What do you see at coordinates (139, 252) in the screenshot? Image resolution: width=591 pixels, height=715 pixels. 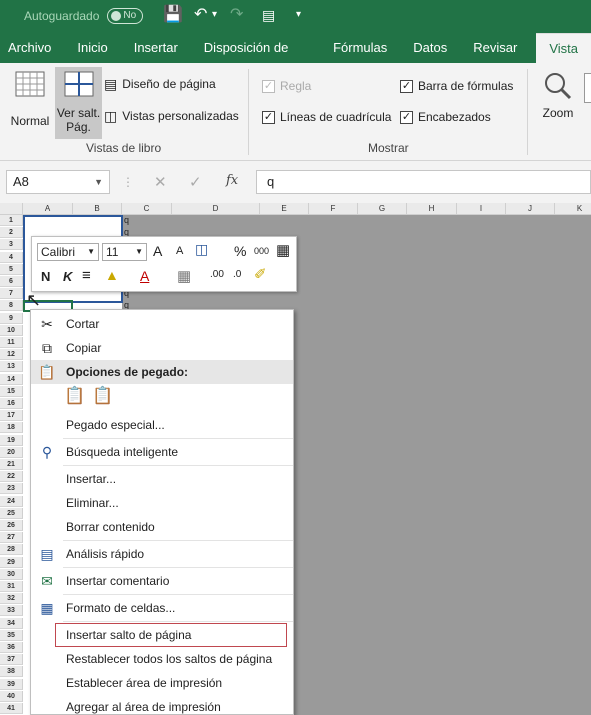 I see `size-dropdown-icon: ▼` at bounding box center [139, 252].